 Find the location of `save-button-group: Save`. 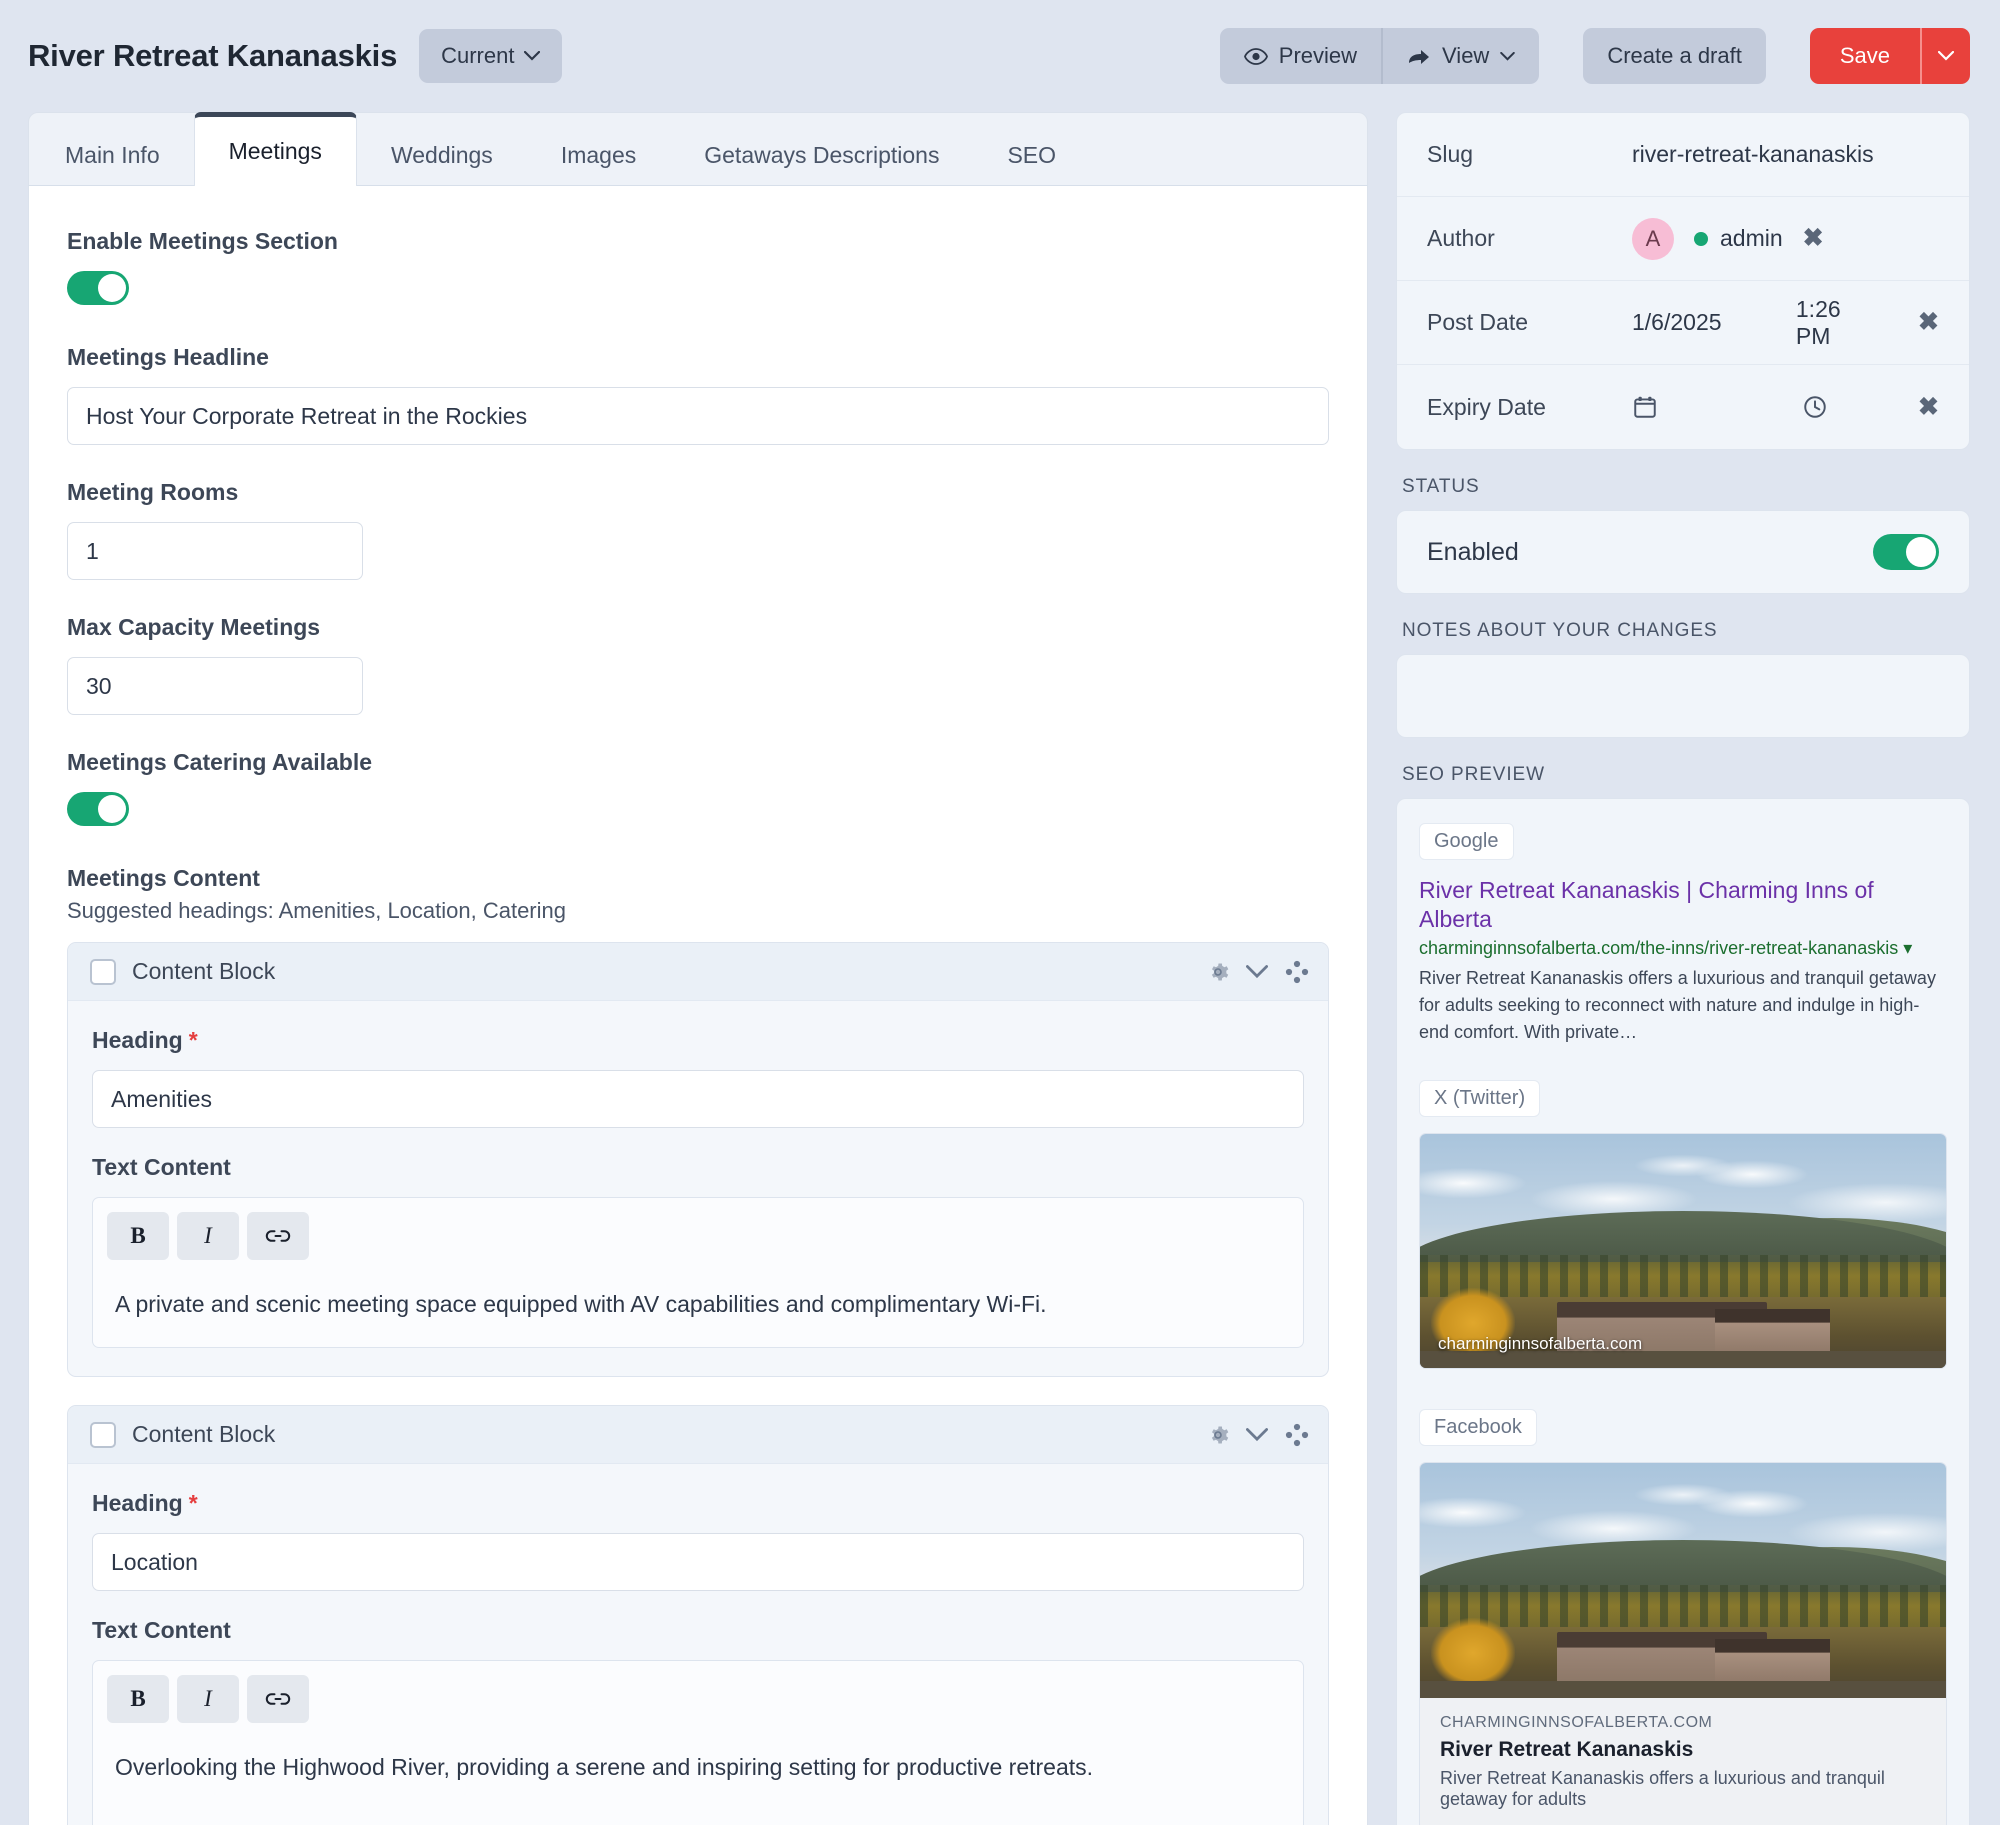

save-button-group: Save is located at coordinates (1889, 56).